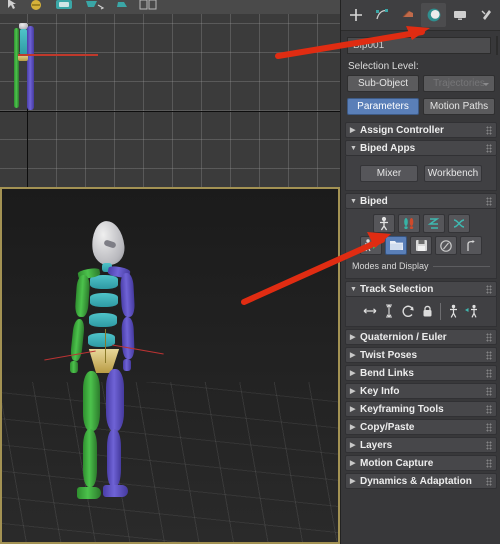 The height and width of the screenshot is (544, 500). I want to click on rollout-twist-poses: ▶ Twist Poses, so click(421, 355).